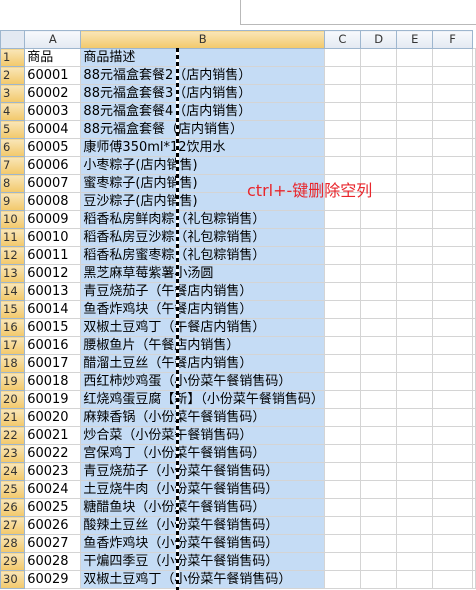 The width and height of the screenshot is (476, 590). I want to click on cell-b: 糖醋鱼块（小份菜午餐销售码）, so click(202, 507).